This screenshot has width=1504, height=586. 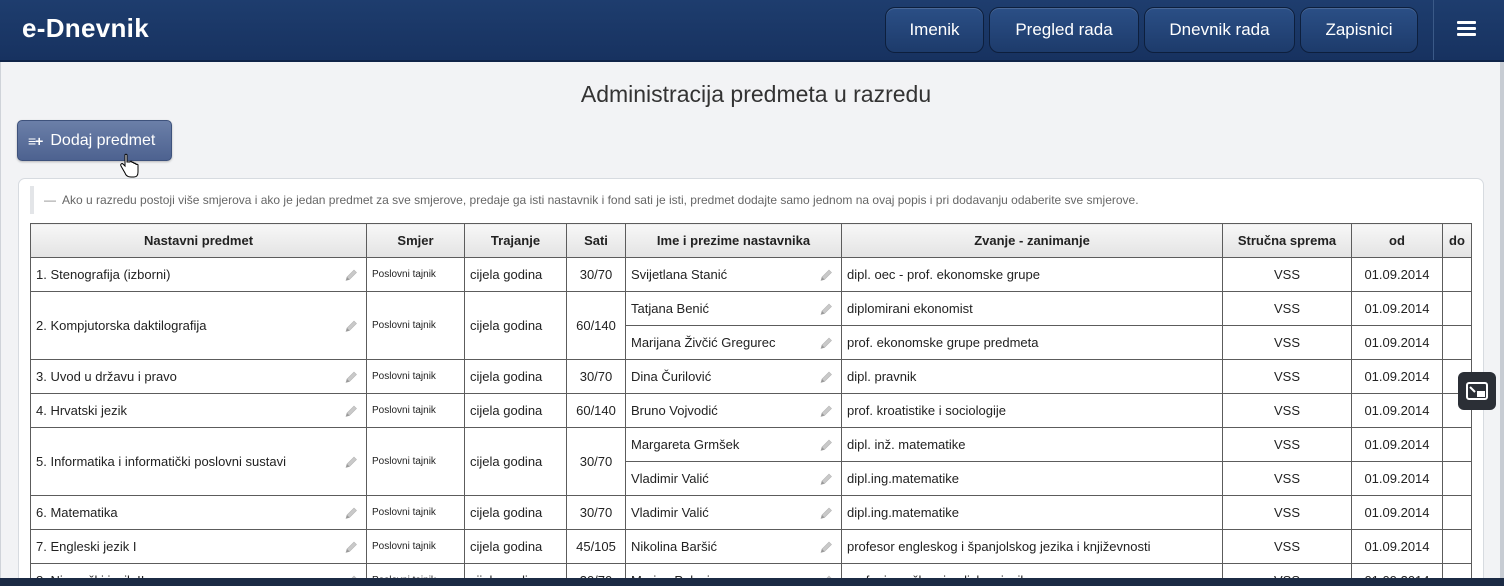 I want to click on sati-cell: 45/105, so click(x=596, y=546).